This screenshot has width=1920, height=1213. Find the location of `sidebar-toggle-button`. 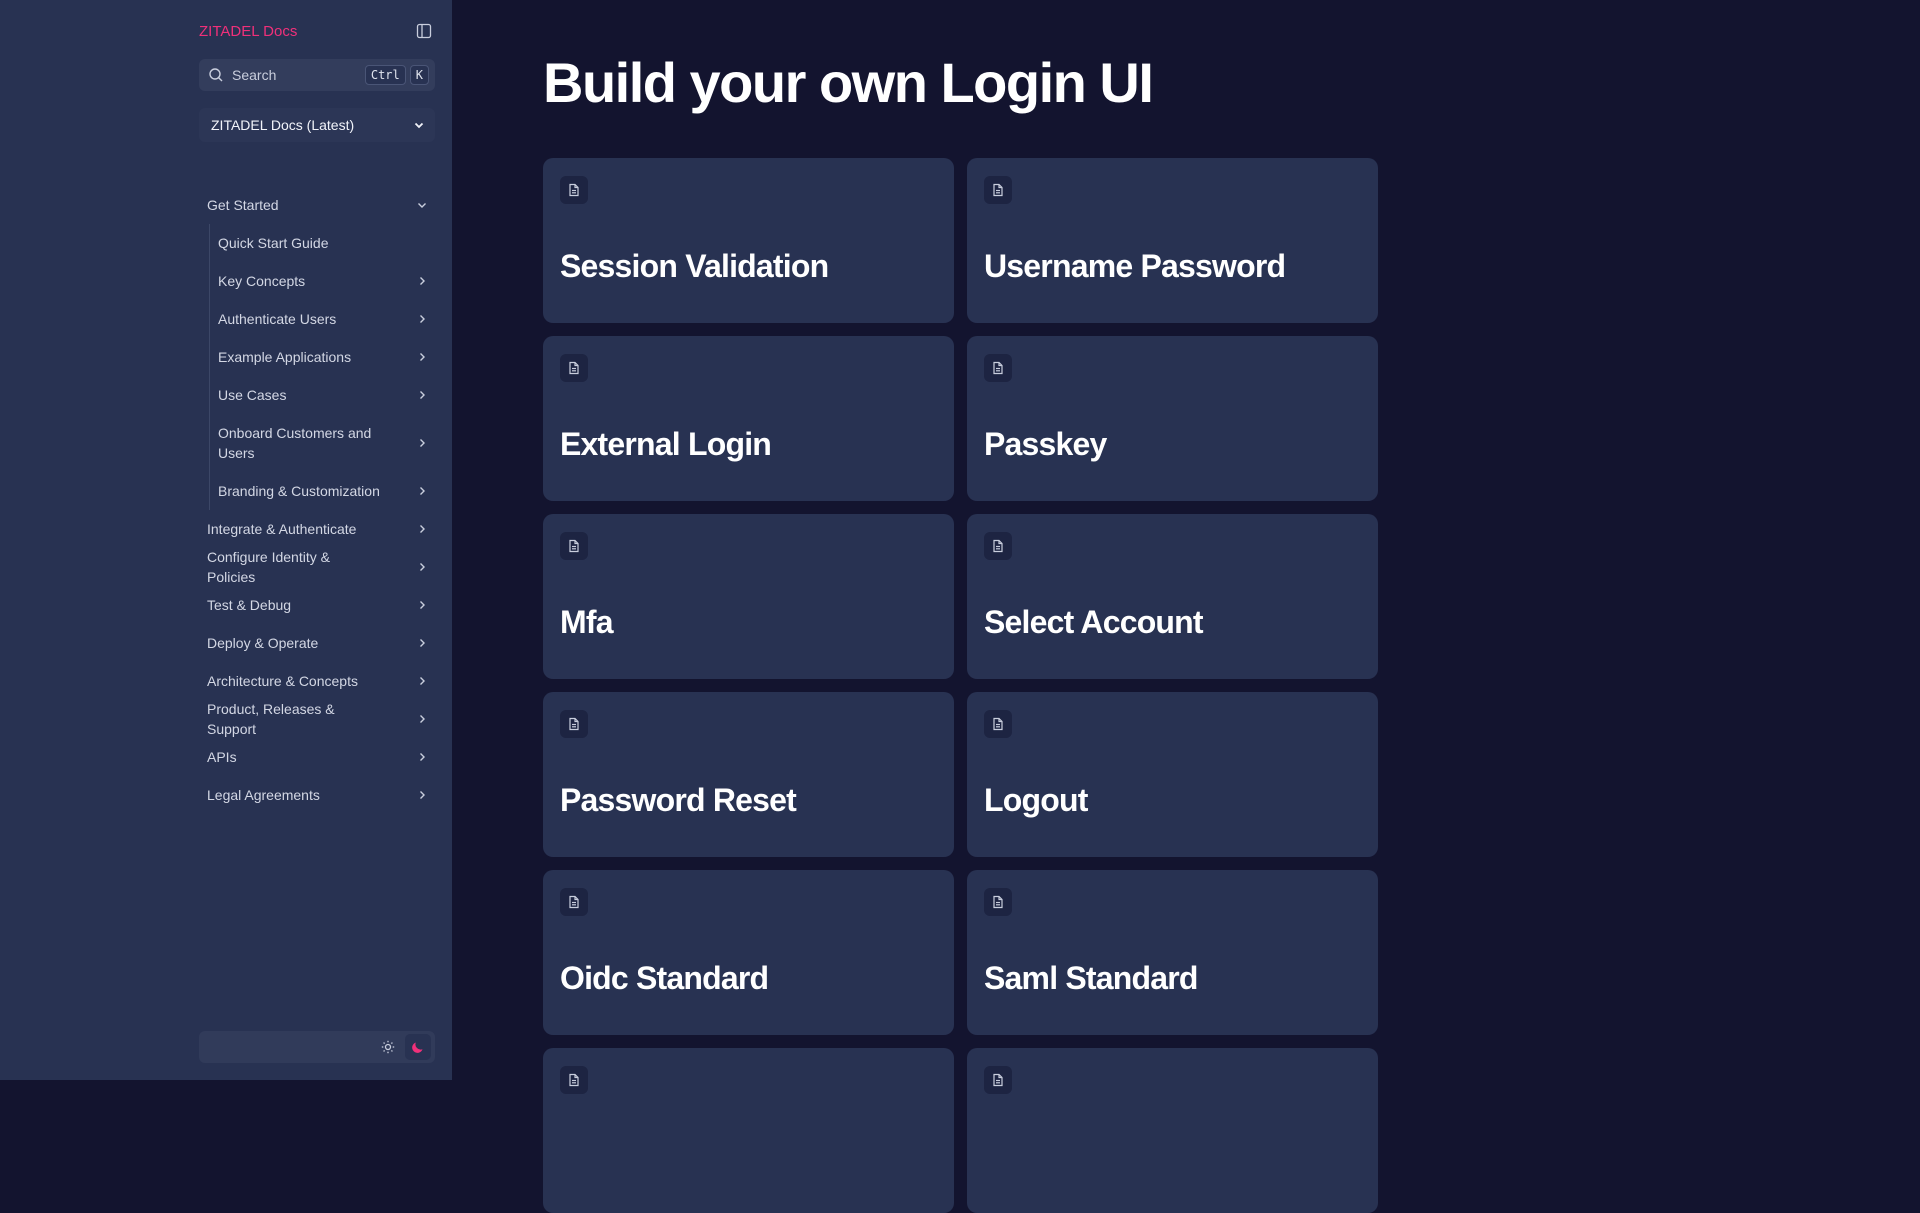

sidebar-toggle-button is located at coordinates (424, 31).